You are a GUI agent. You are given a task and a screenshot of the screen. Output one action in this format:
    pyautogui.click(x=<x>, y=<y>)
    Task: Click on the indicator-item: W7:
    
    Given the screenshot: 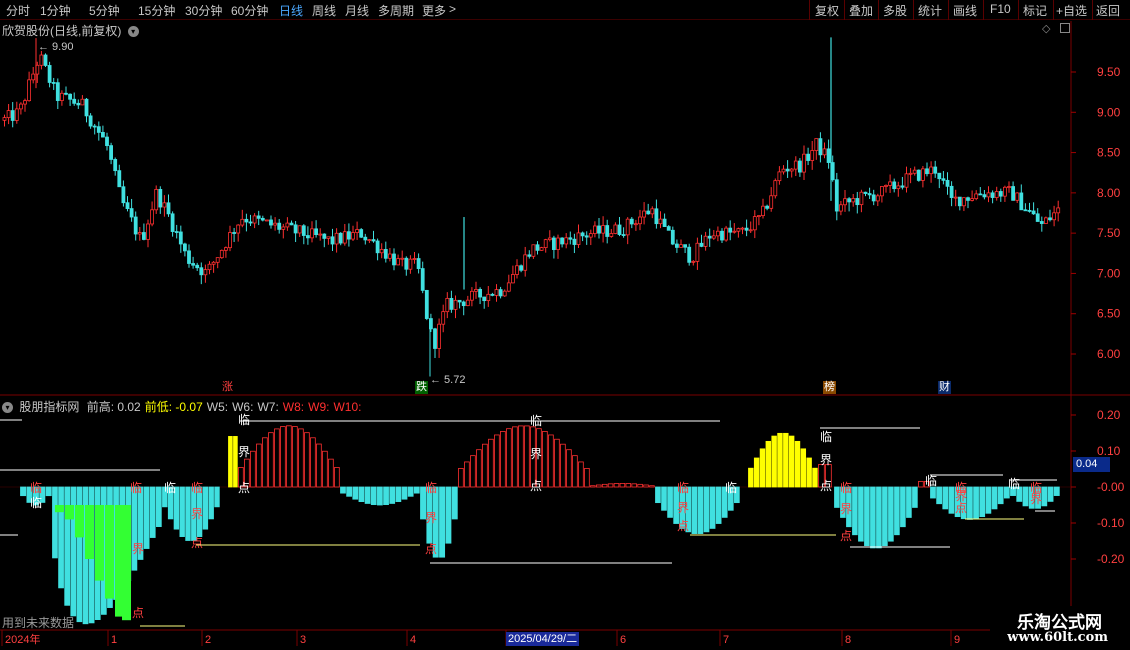 What is the action you would take?
    pyautogui.click(x=268, y=407)
    